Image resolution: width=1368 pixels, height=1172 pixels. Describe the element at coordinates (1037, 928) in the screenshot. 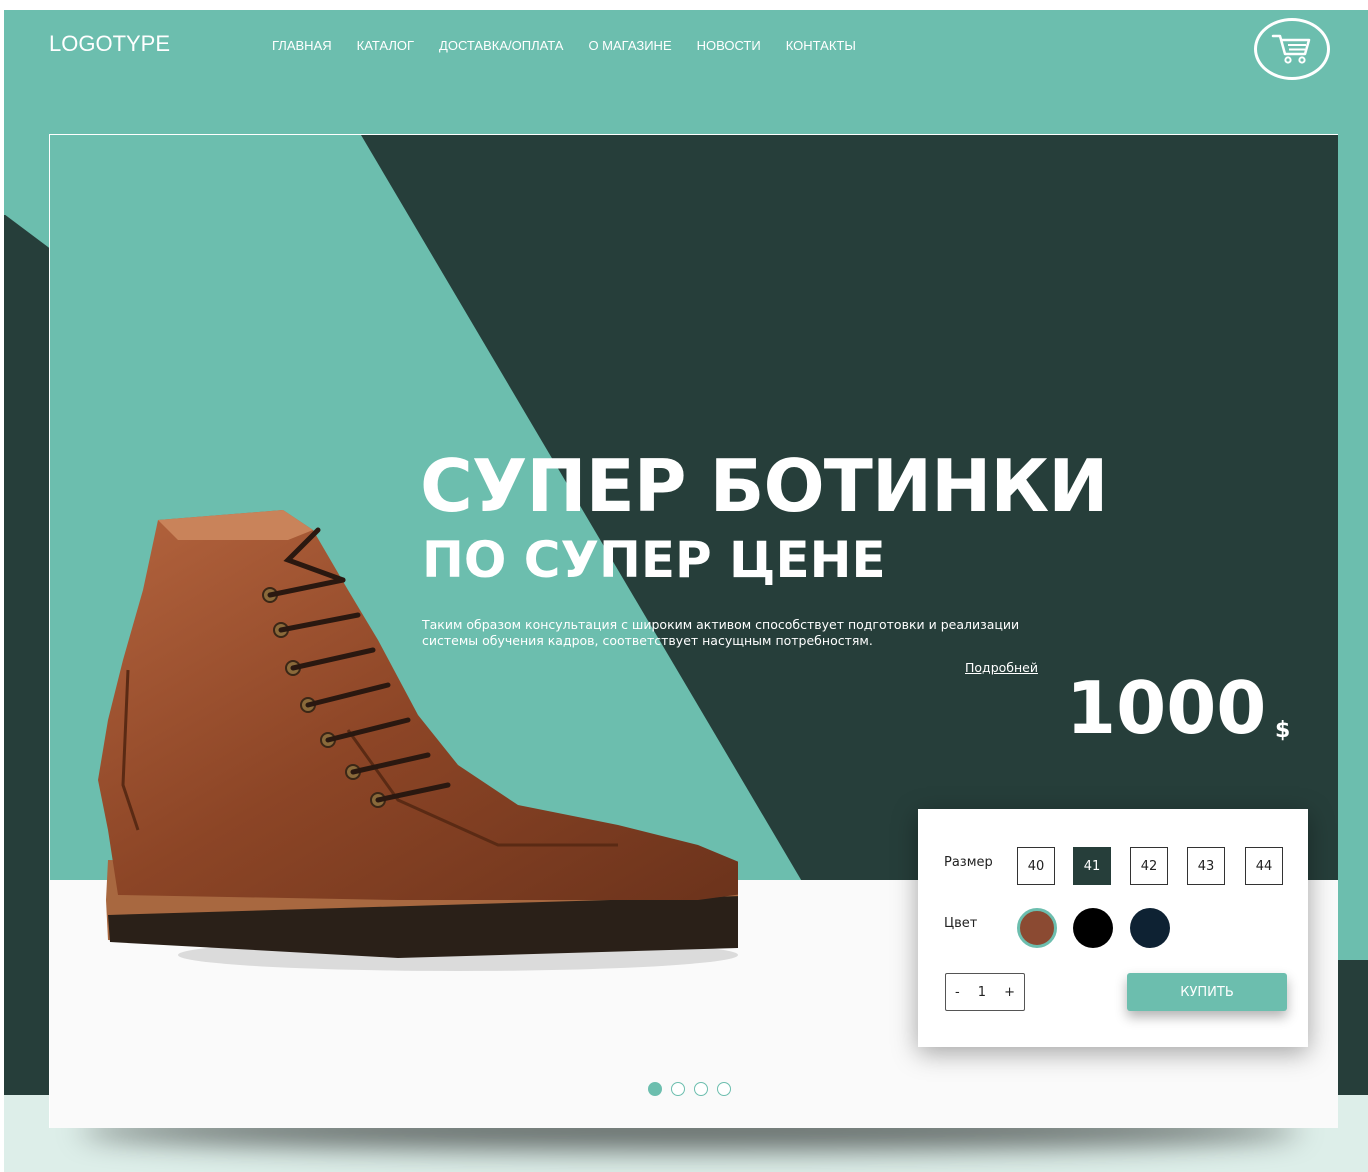

I see `color-swatch-brown` at that location.